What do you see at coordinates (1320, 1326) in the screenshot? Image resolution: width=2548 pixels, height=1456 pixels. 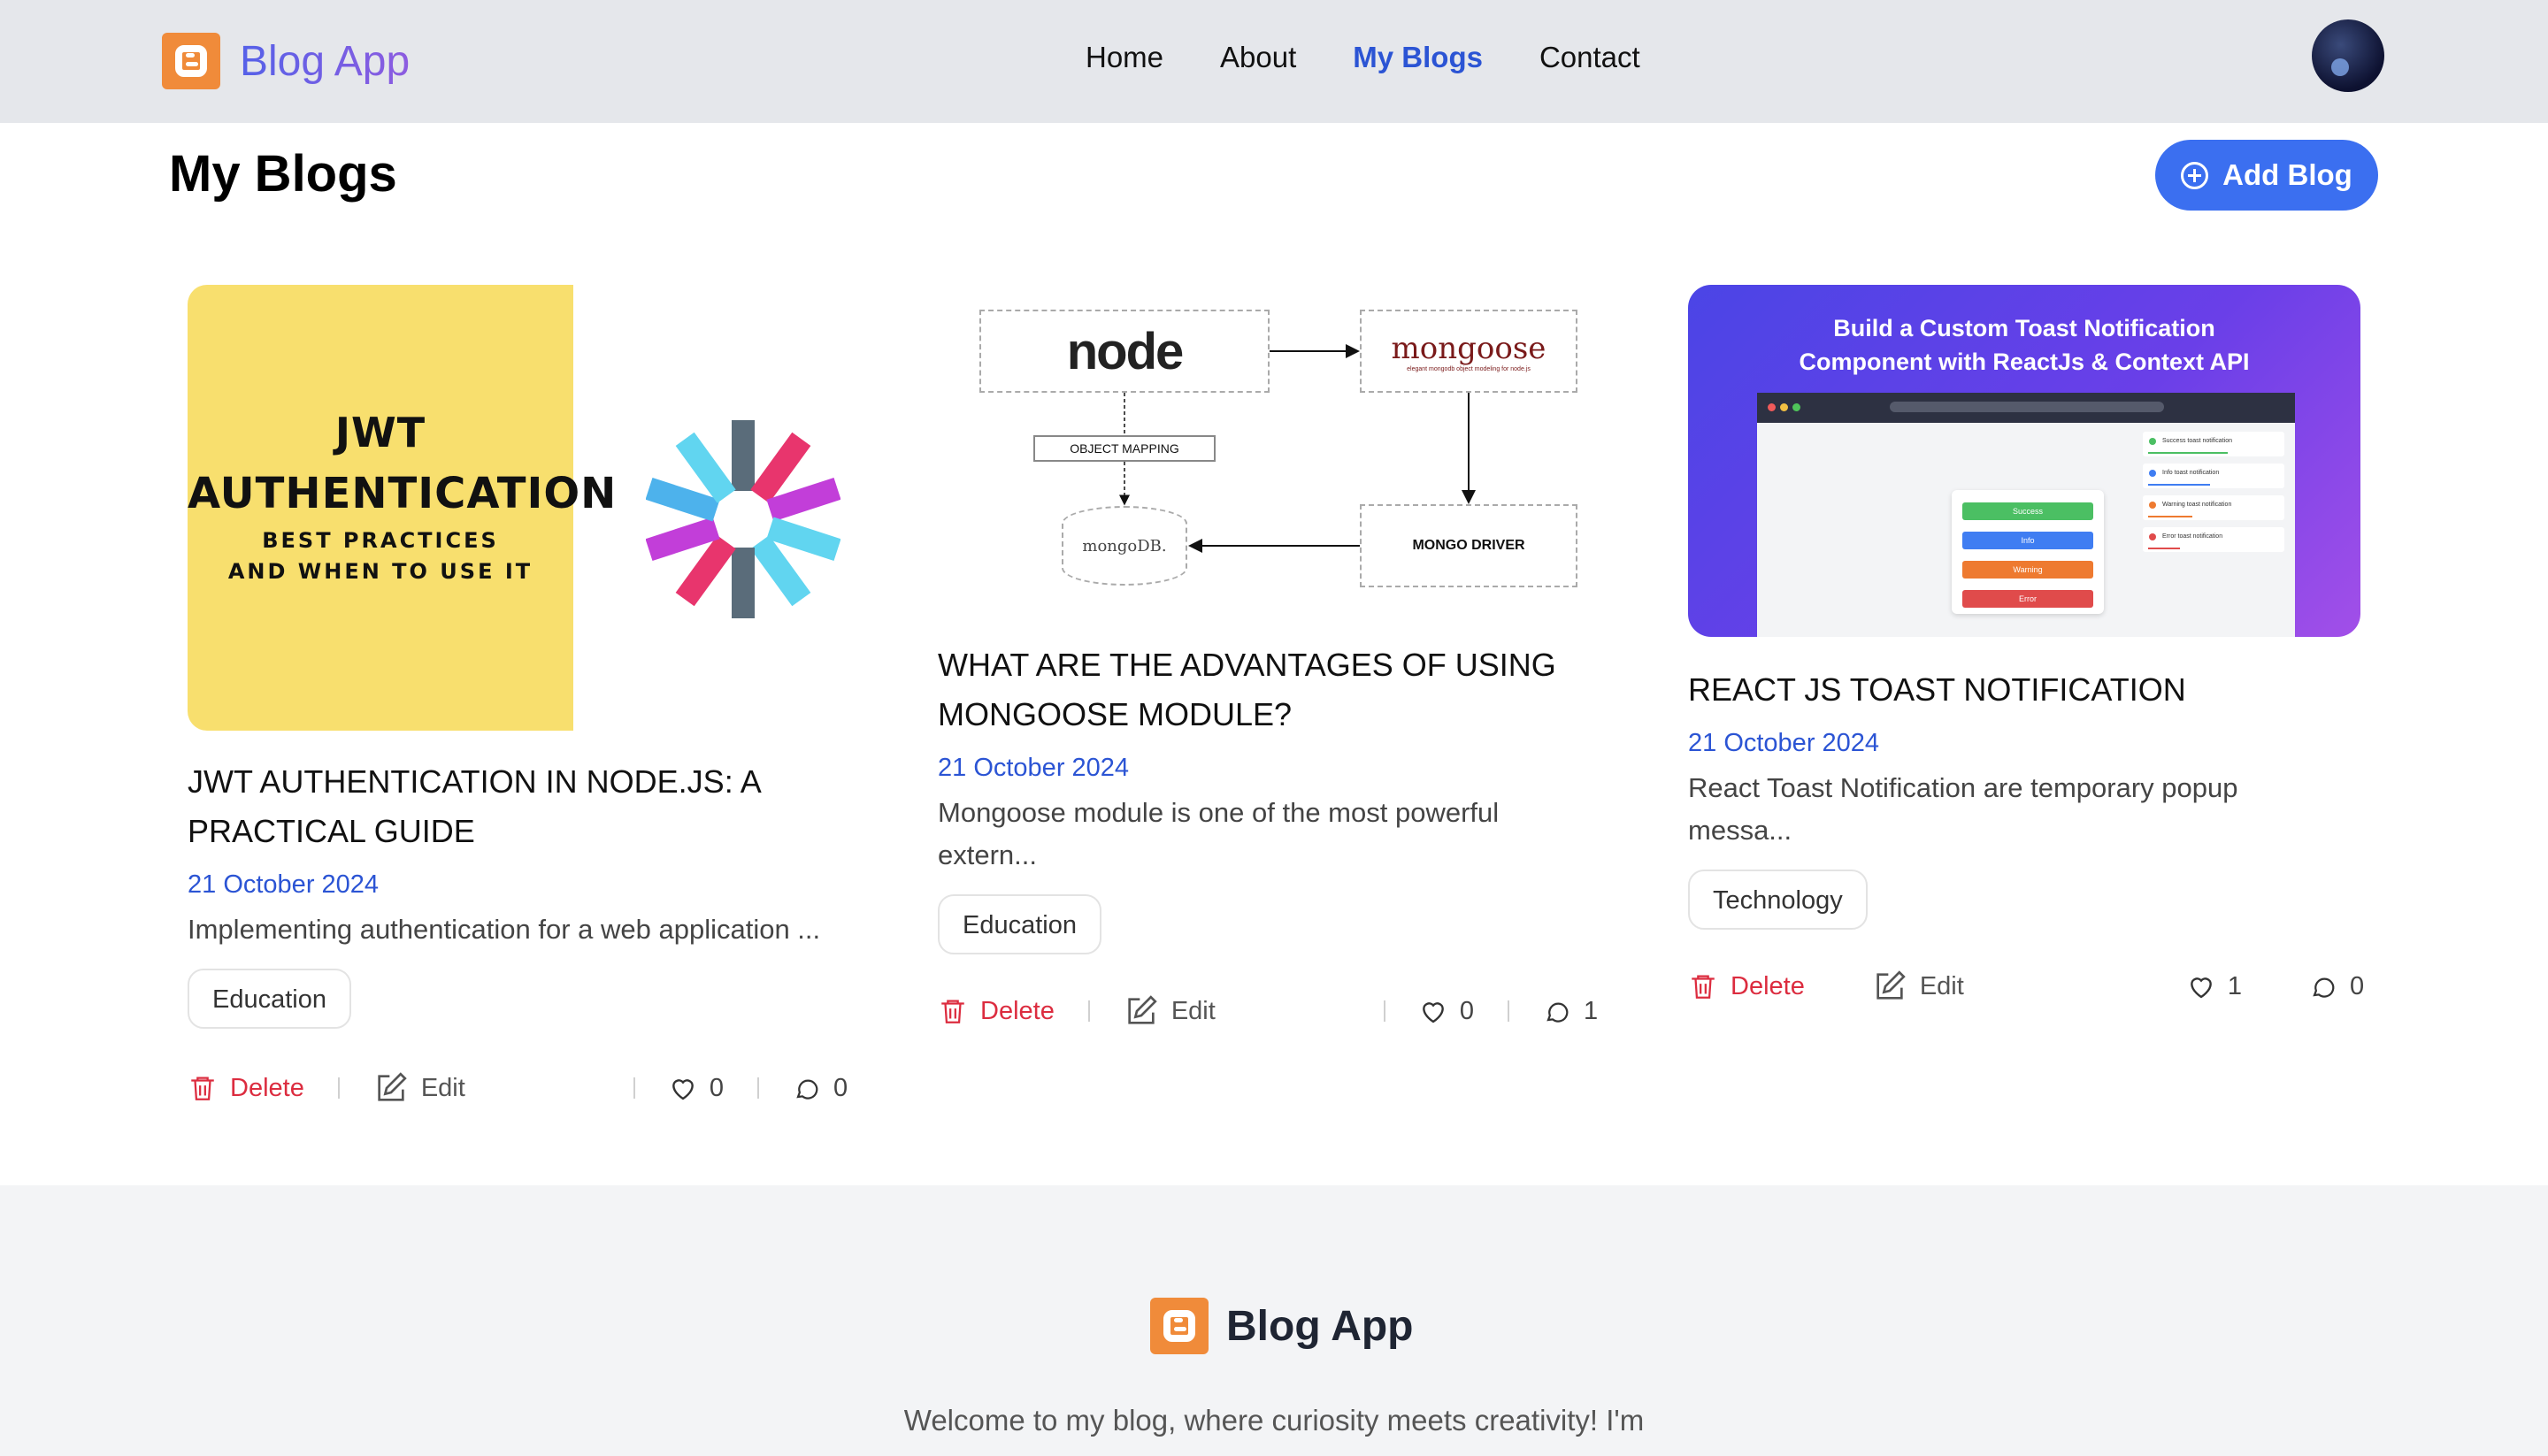 I see `footer-brand-name: Blog App` at bounding box center [1320, 1326].